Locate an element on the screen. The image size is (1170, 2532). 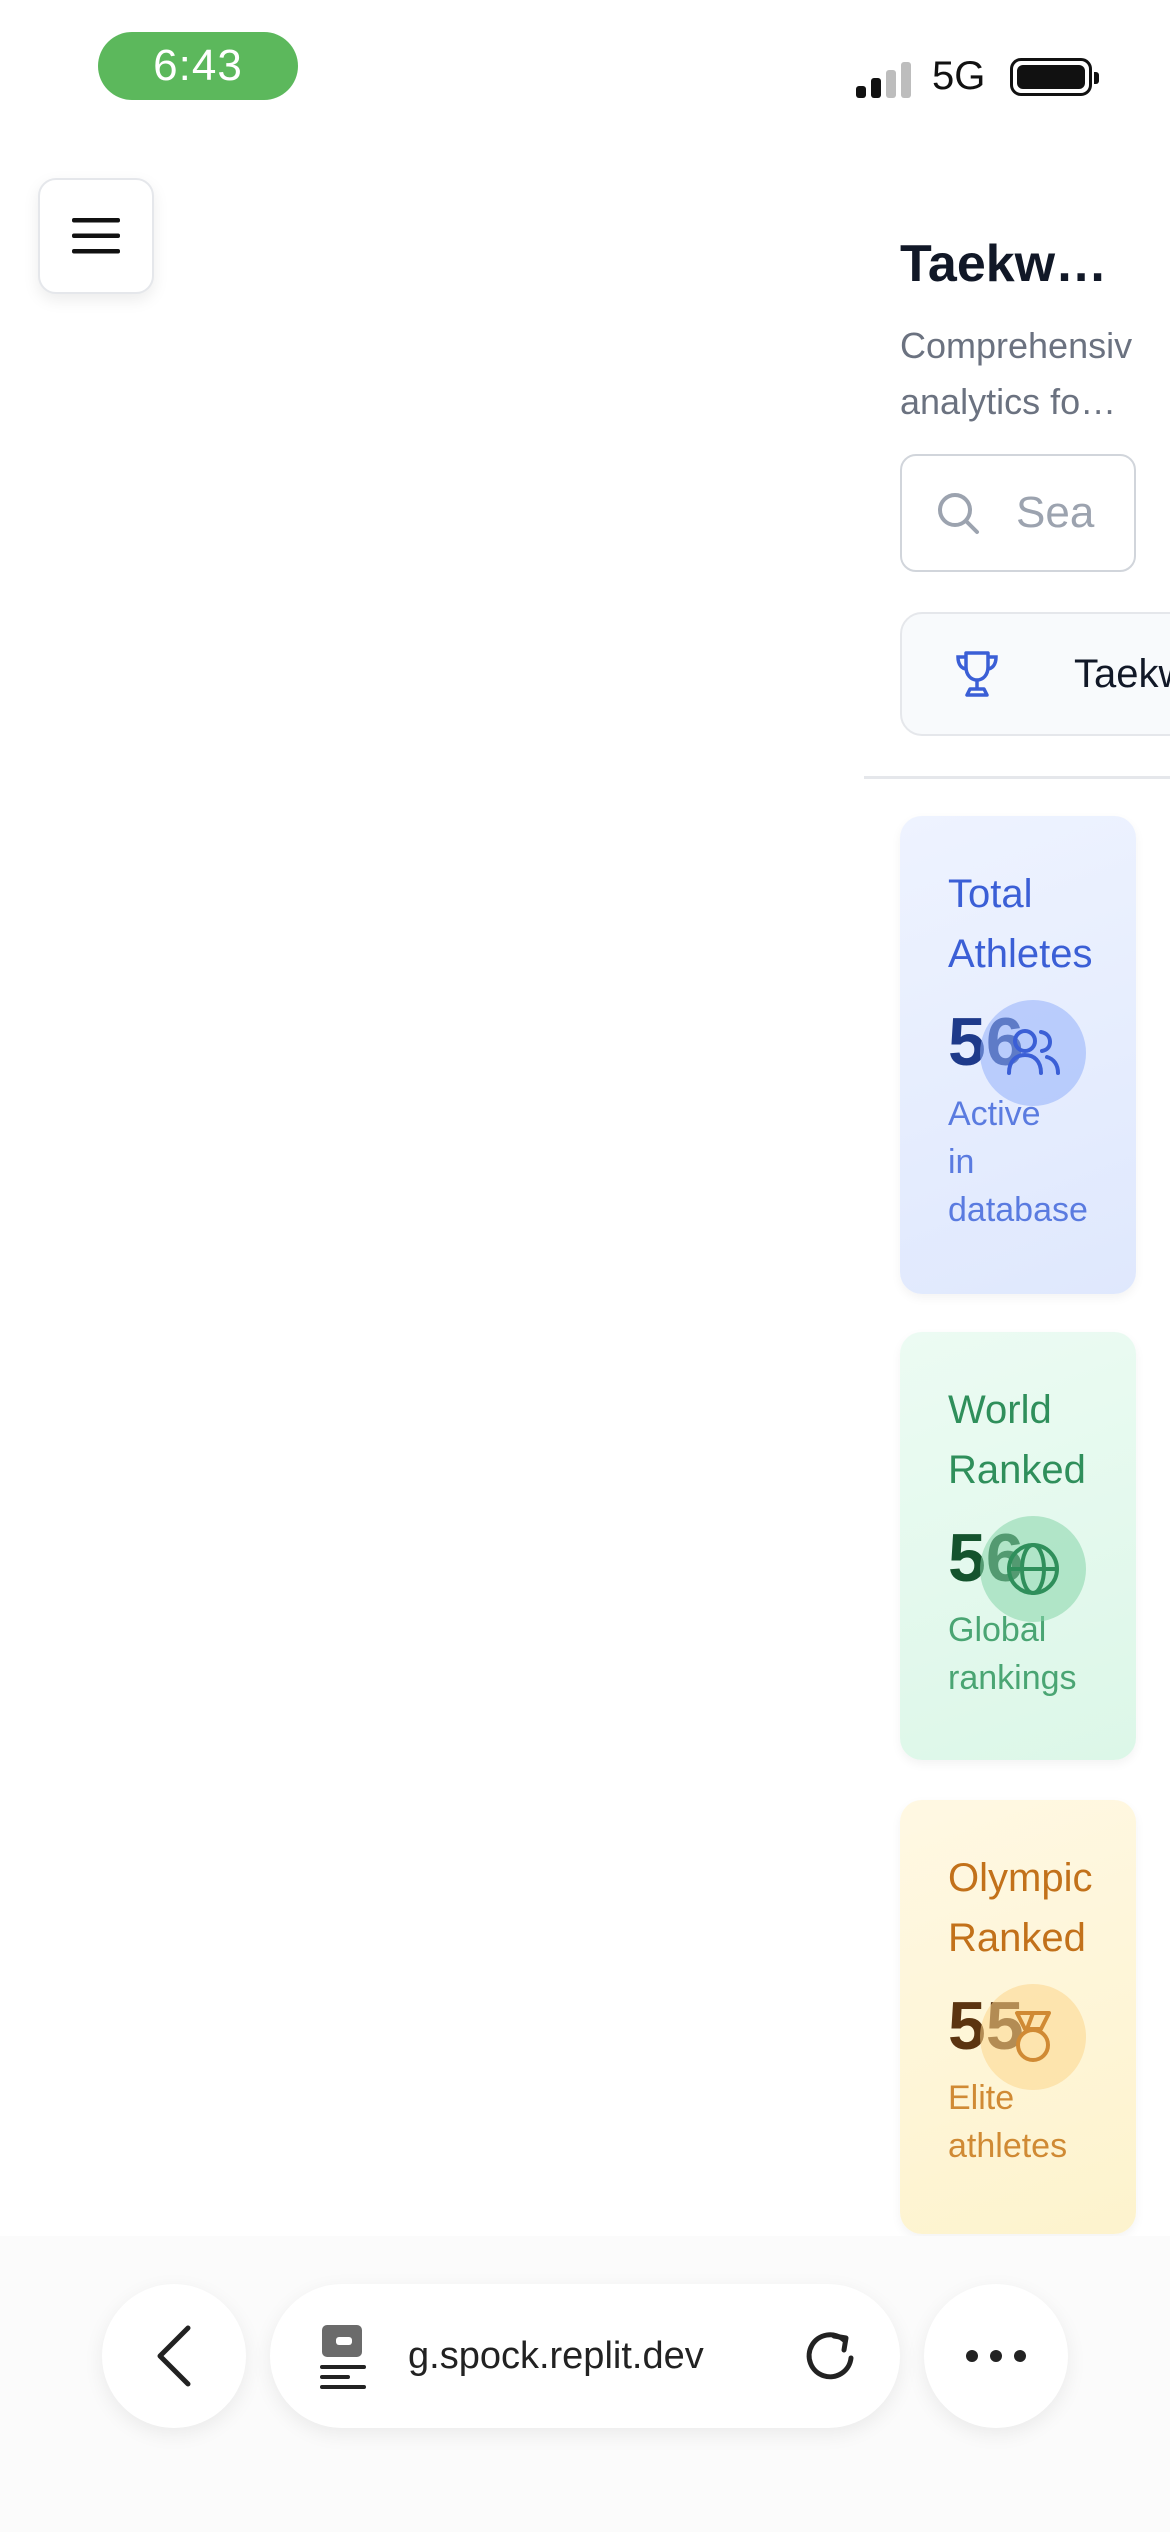
url-text: g.spock.replit.dev is located at coordinates (556, 2355).